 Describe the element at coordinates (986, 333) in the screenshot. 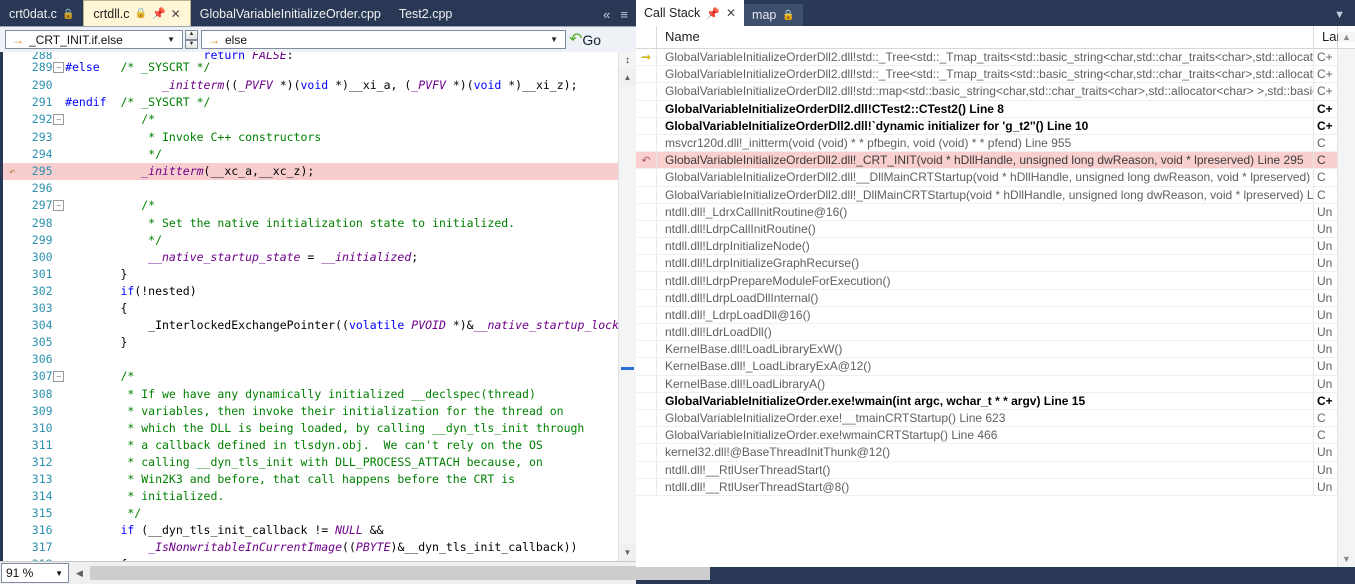

I see `call-stack-row: ntdll.dll!LdrLoadDll() Un` at that location.